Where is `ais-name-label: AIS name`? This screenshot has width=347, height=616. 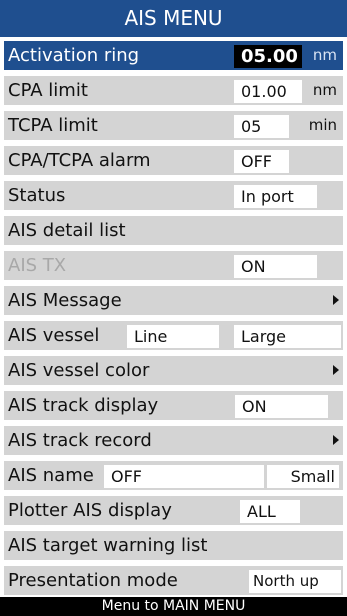
ais-name-label: AIS name is located at coordinates (51, 475).